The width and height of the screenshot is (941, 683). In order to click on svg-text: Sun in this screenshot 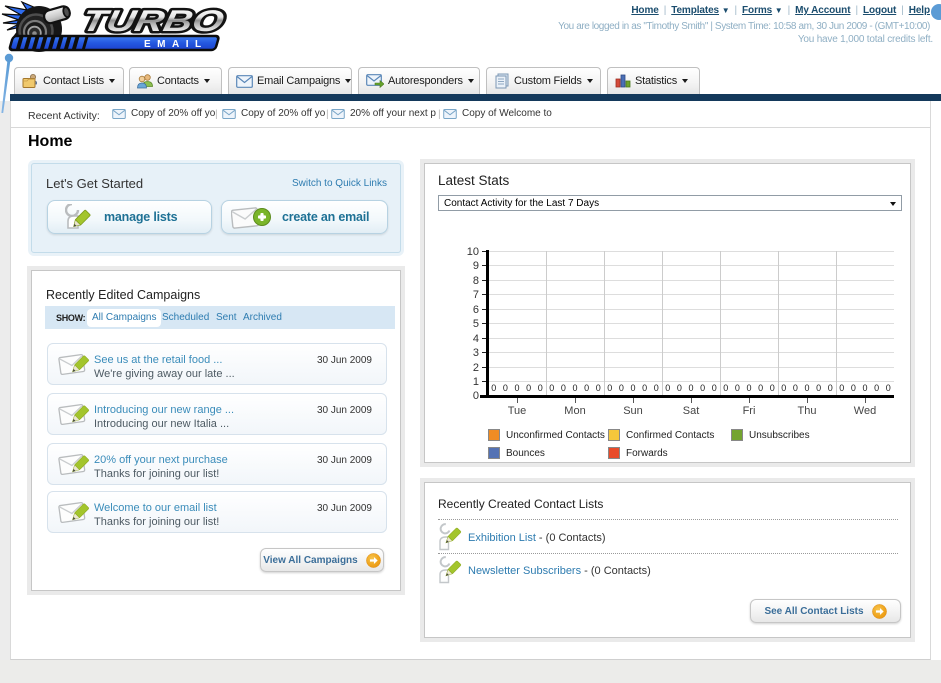, I will do `click(633, 411)`.